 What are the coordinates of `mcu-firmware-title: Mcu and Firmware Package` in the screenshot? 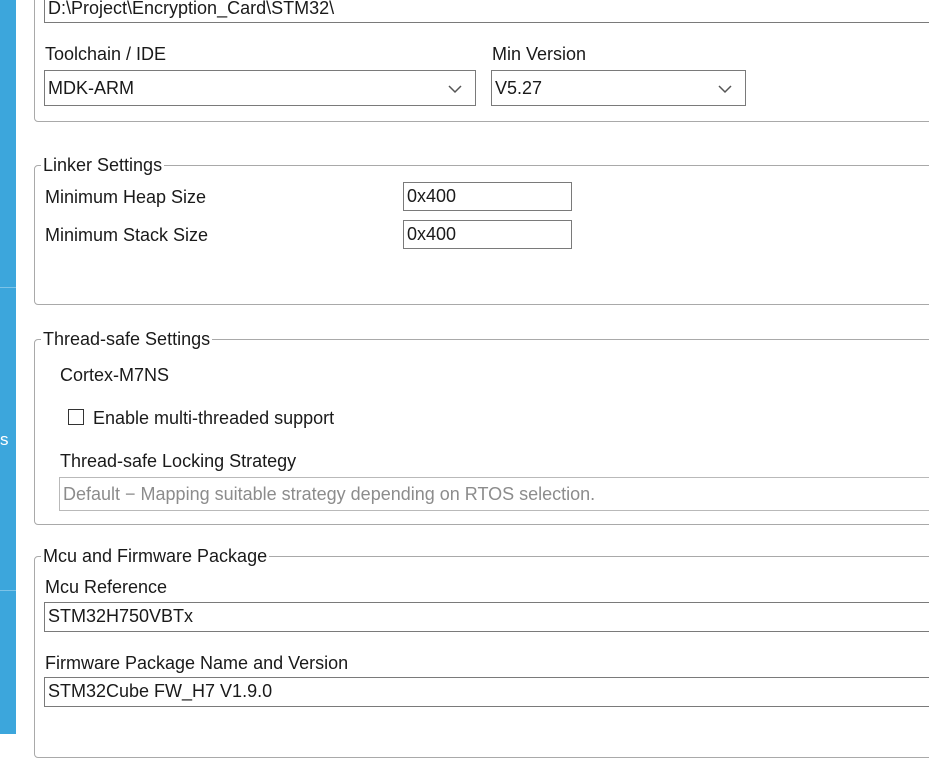 It's located at (155, 556).